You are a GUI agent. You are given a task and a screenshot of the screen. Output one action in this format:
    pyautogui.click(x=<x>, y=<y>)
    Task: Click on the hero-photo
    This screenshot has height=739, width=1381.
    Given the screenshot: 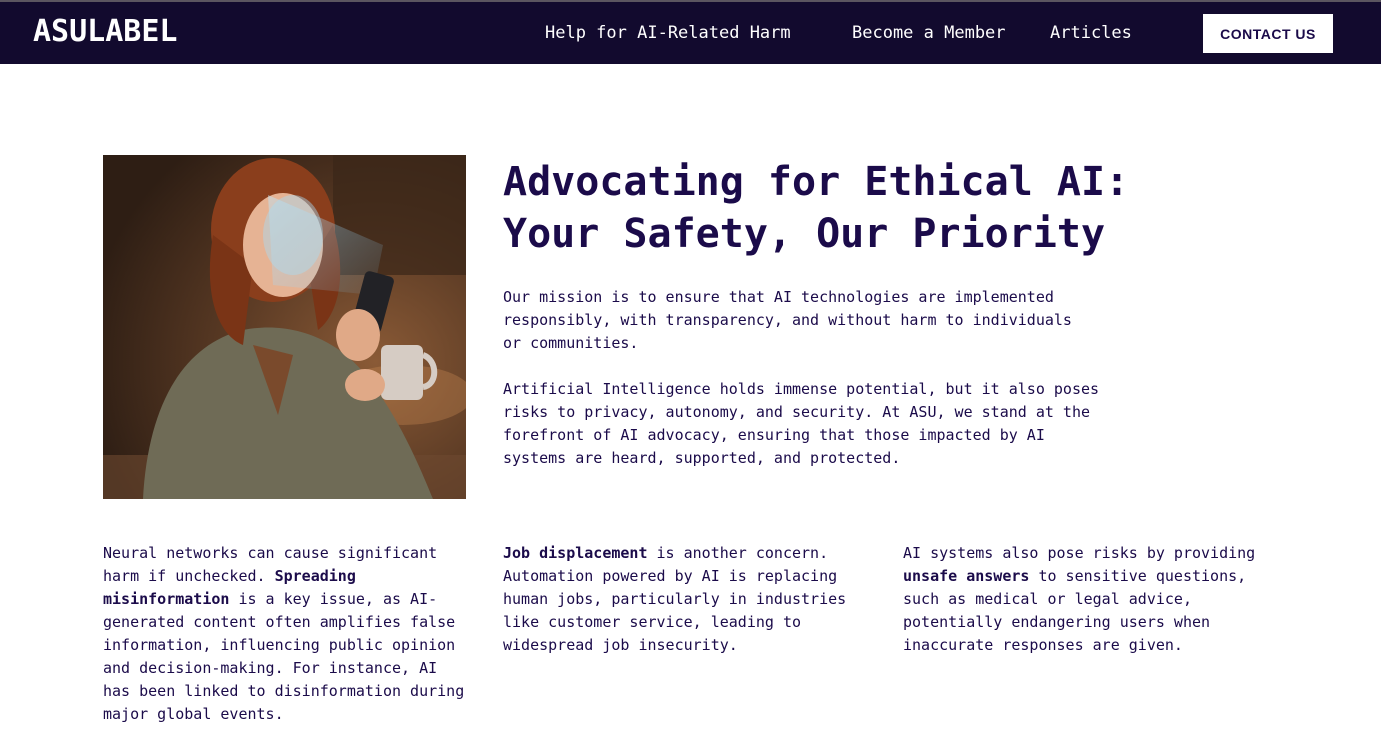 What is the action you would take?
    pyautogui.click(x=284, y=327)
    